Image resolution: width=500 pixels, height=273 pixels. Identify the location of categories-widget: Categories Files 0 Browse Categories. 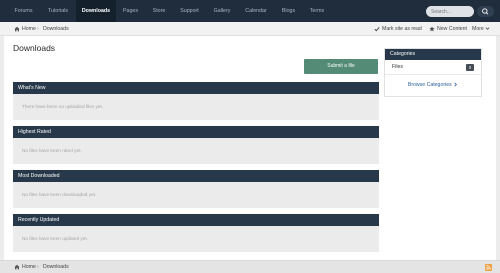
(433, 72).